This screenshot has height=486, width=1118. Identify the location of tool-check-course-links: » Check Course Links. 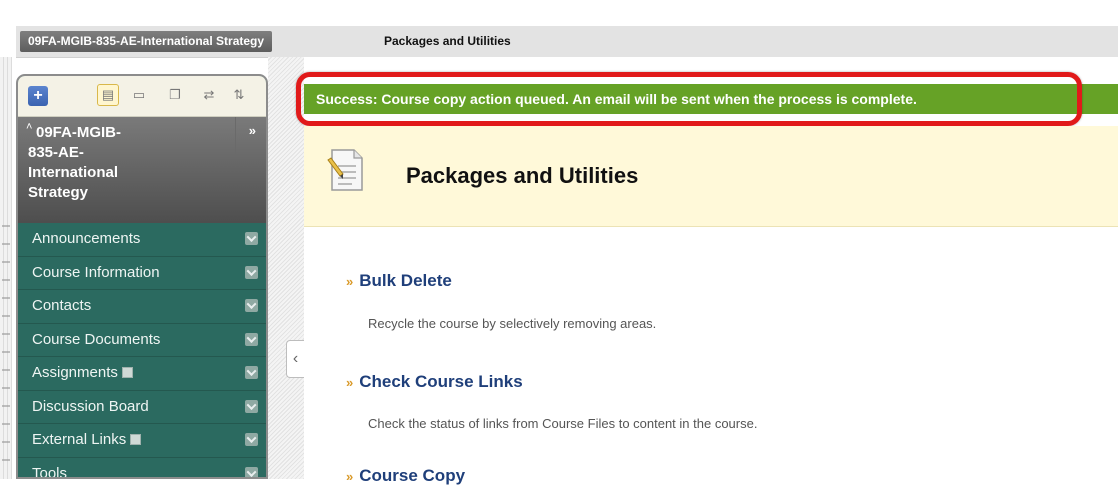
(434, 382).